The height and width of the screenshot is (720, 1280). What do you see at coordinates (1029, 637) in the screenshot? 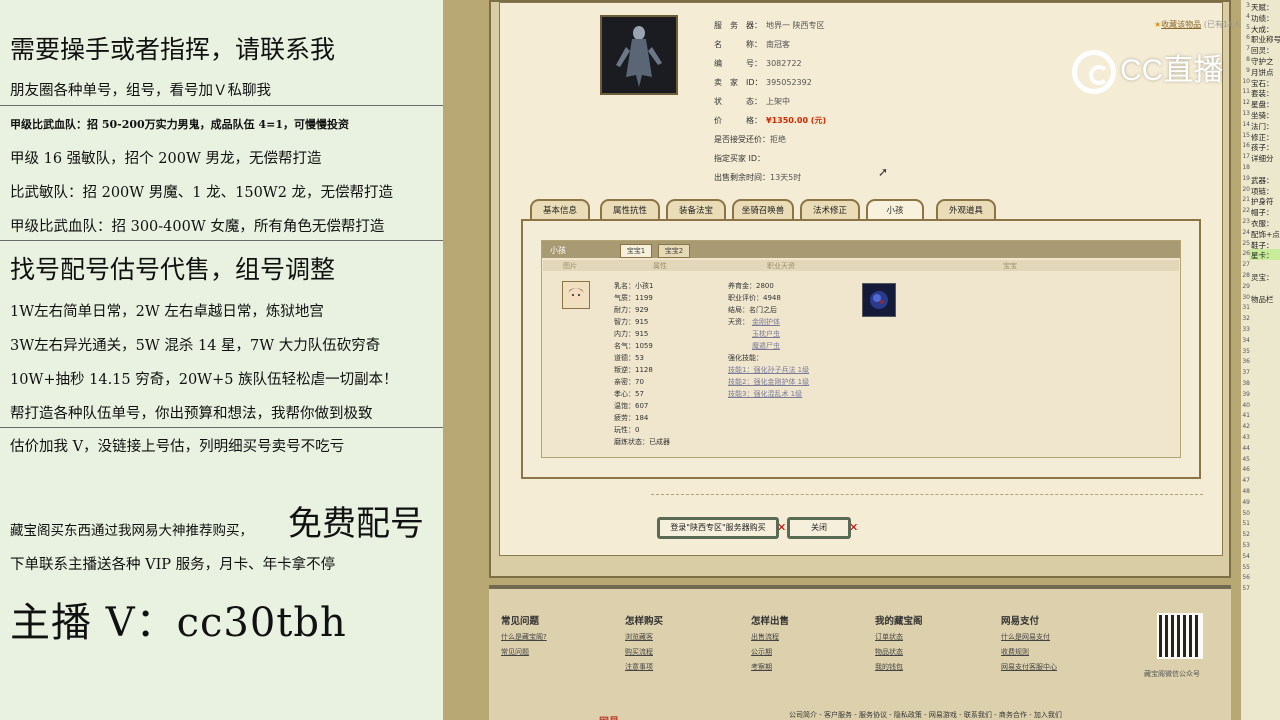
I see `footer-link: 什么是网易支付` at bounding box center [1029, 637].